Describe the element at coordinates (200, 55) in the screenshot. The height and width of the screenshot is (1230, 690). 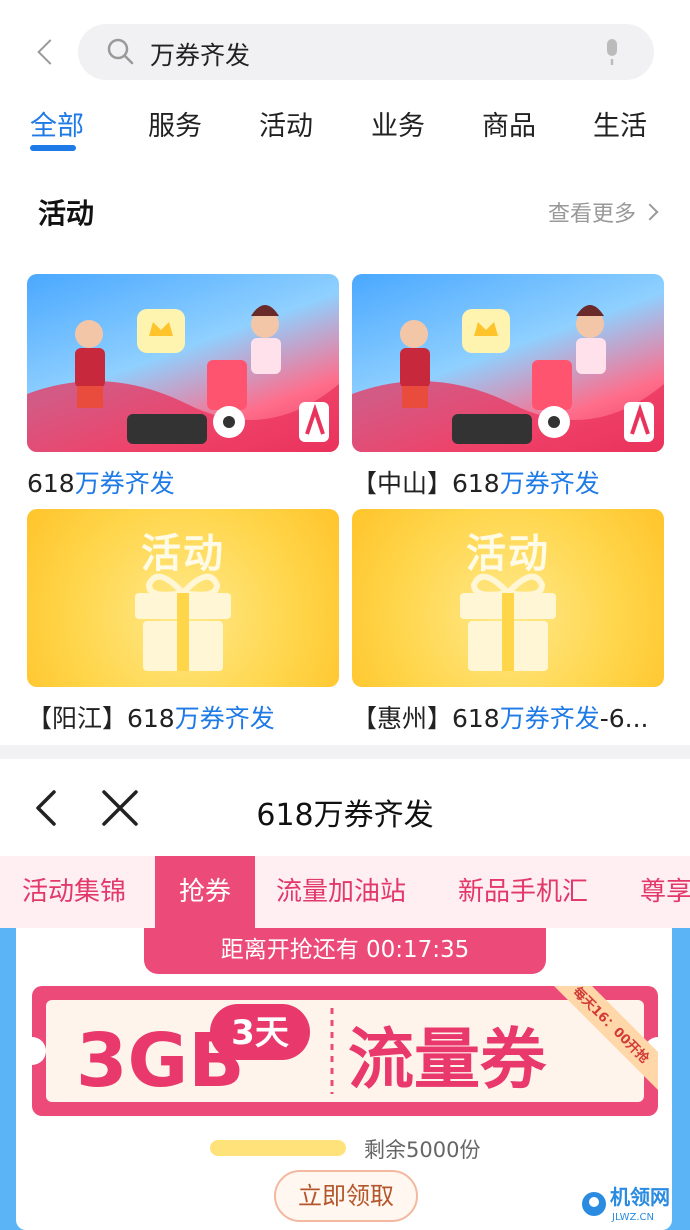
I see `search-query: 万券齐发` at that location.